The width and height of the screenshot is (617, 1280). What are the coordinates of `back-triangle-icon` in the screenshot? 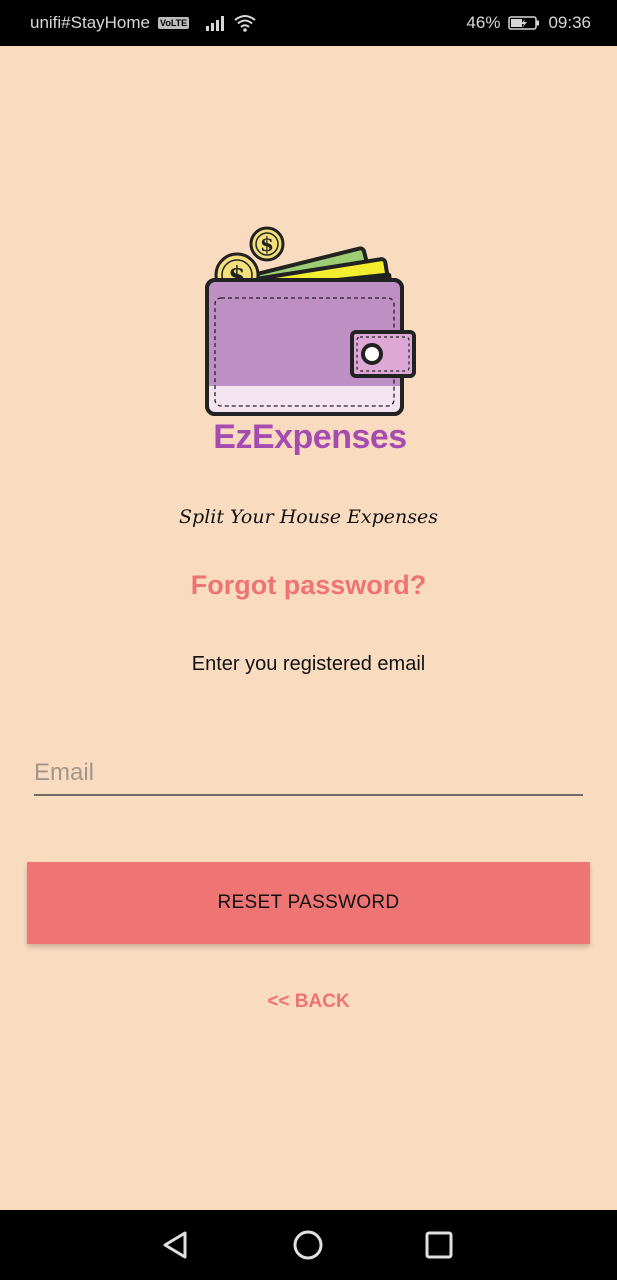 It's located at (176, 1245).